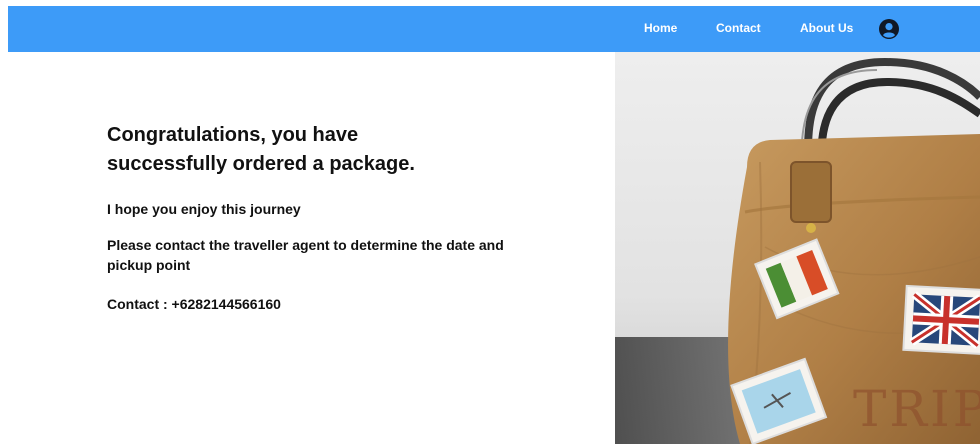 The image size is (980, 444). I want to click on nav-home-link: Home, so click(660, 28).